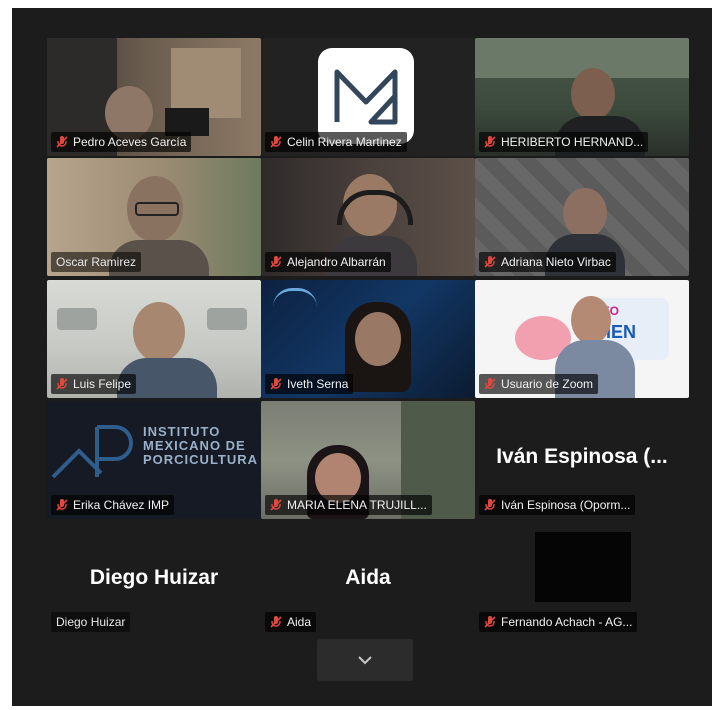 This screenshot has height=710, width=722. Describe the element at coordinates (583, 567) in the screenshot. I see `participant-video-dark` at that location.